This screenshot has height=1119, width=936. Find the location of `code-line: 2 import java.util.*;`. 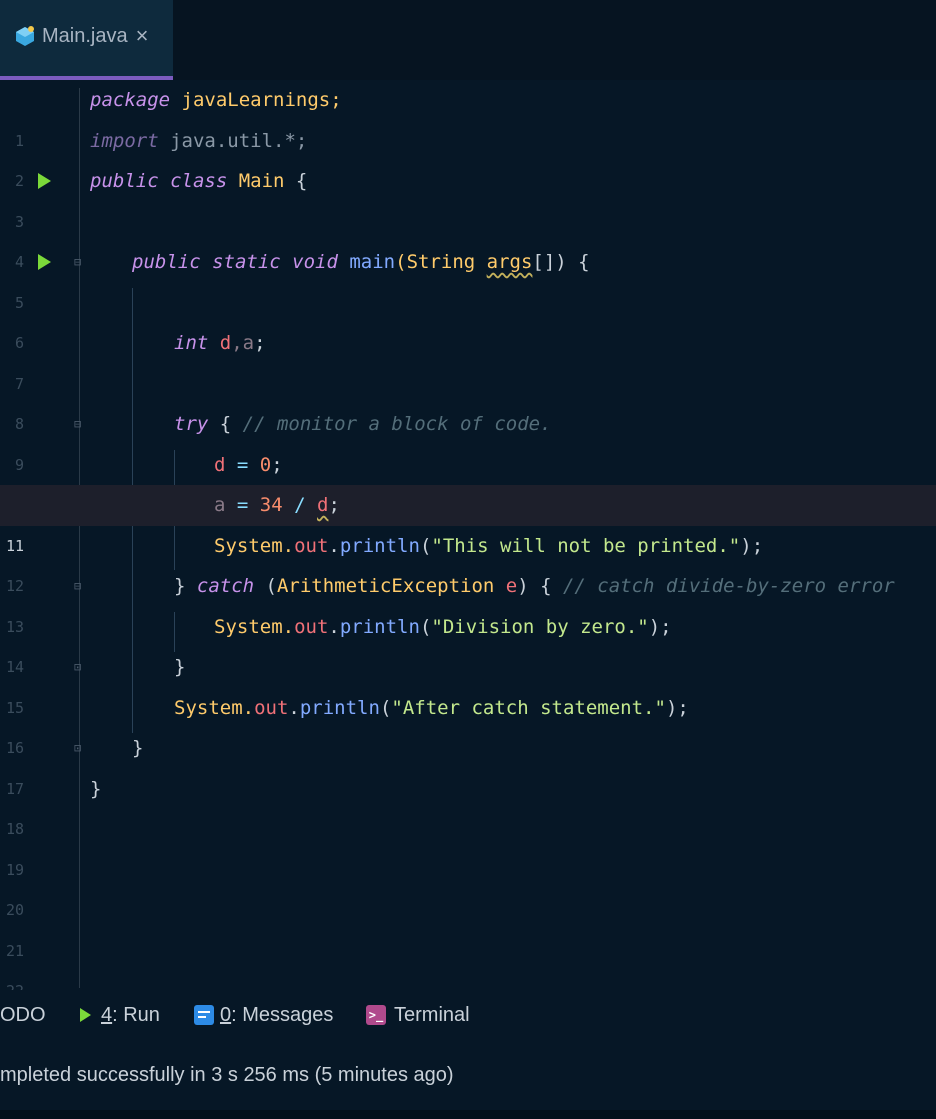

code-line: 2 import java.util.*; is located at coordinates (468, 156).